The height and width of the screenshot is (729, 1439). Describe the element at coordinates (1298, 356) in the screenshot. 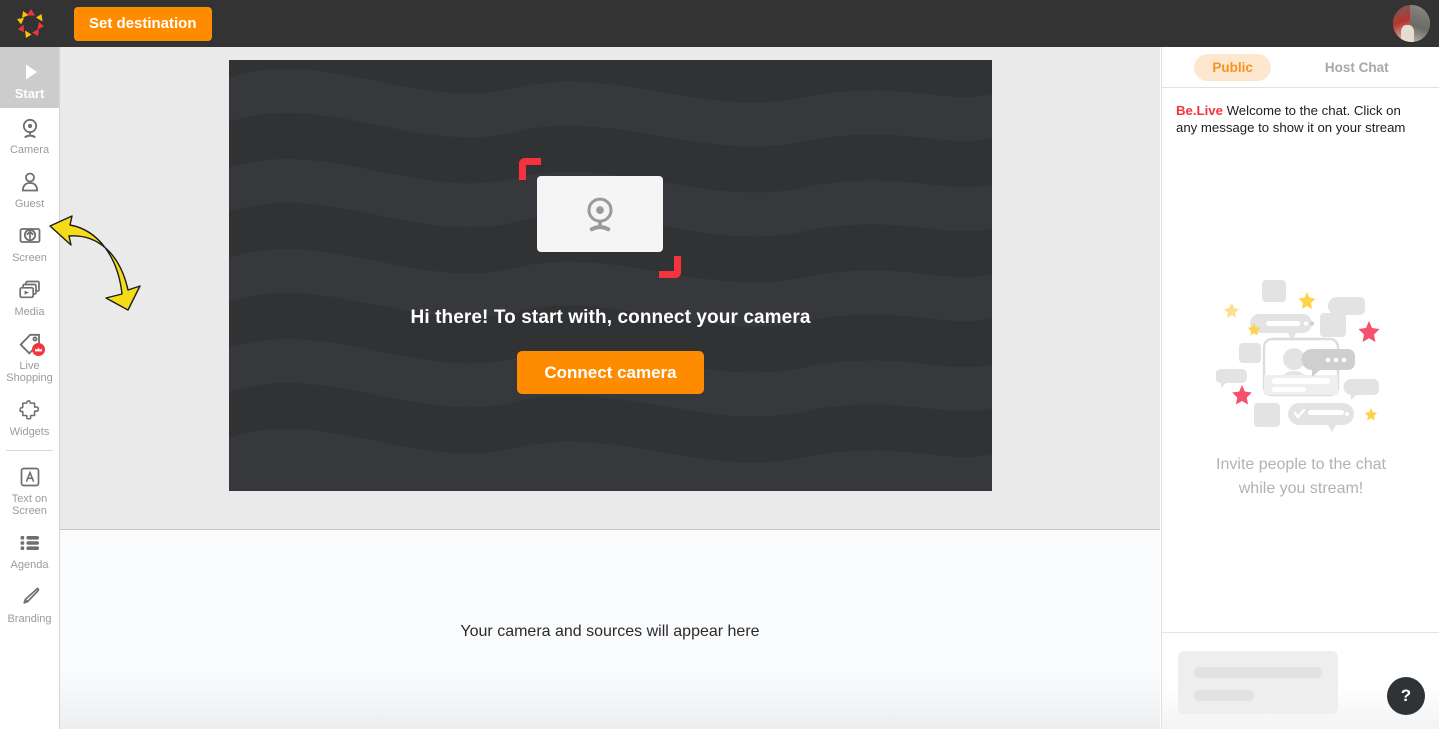

I see `chat-bubbles-illustration` at that location.